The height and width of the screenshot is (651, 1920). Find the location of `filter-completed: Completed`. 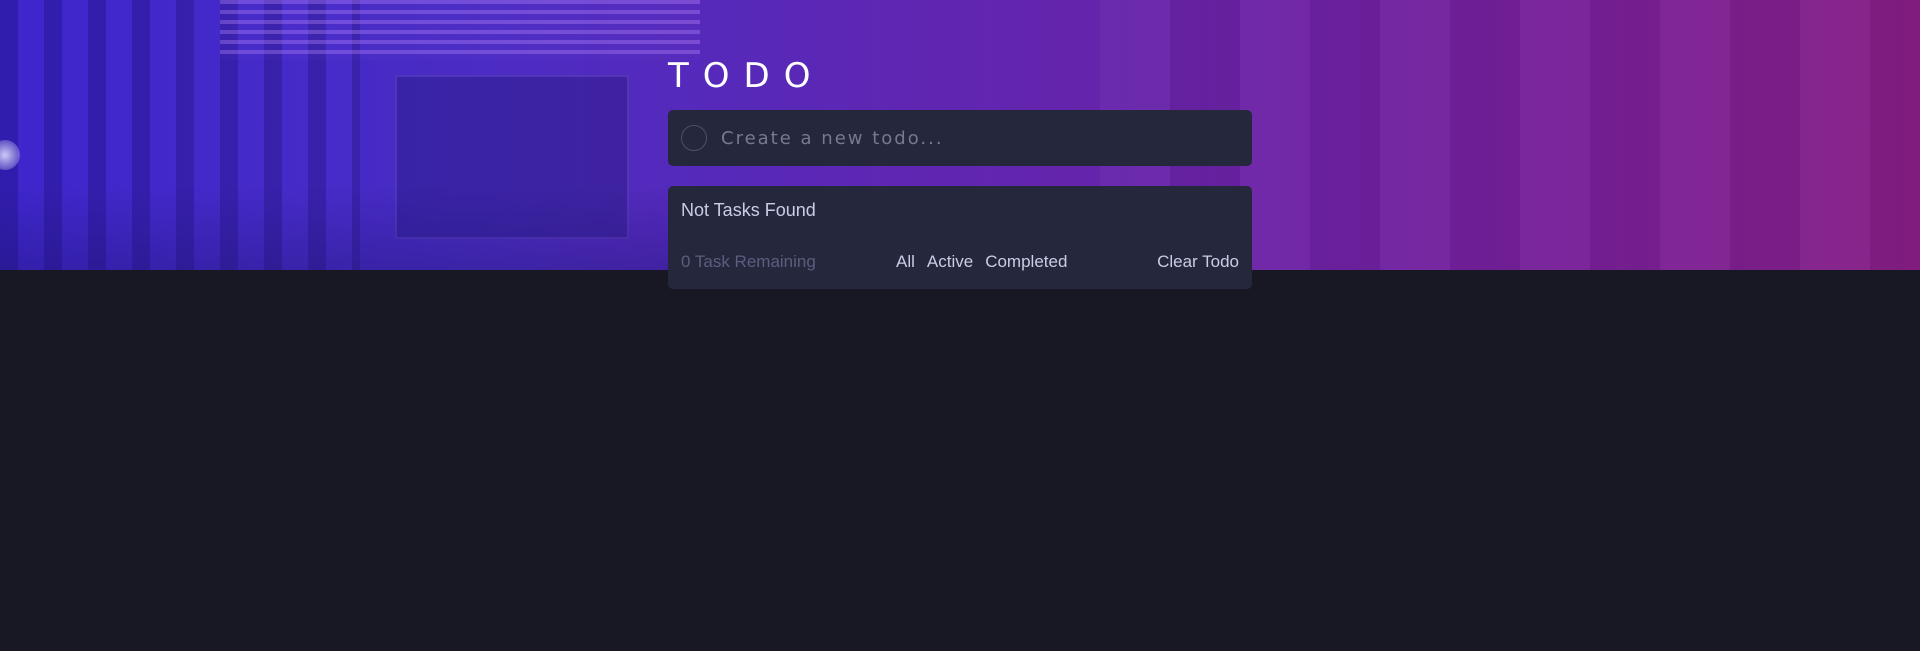

filter-completed: Completed is located at coordinates (1026, 262).